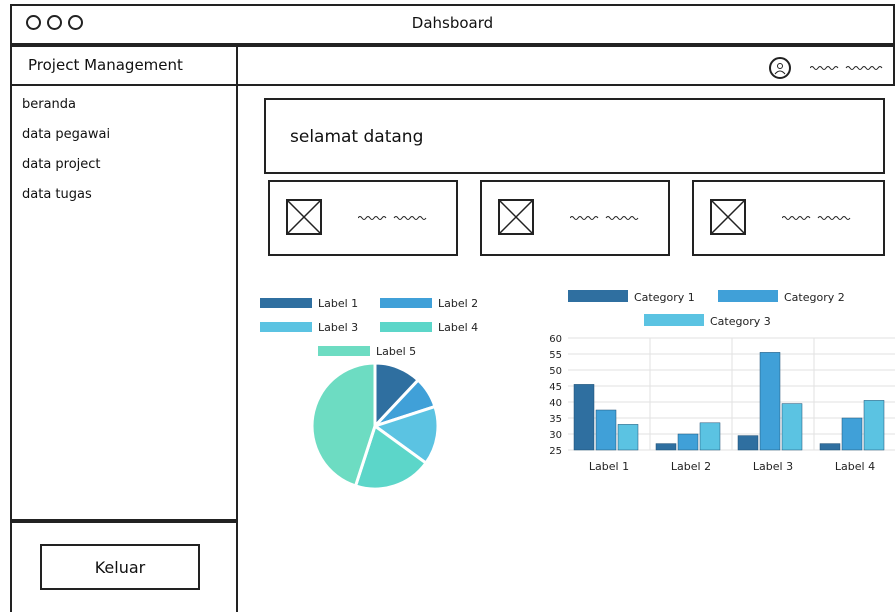  I want to click on brand: Project Management, so click(124, 66).